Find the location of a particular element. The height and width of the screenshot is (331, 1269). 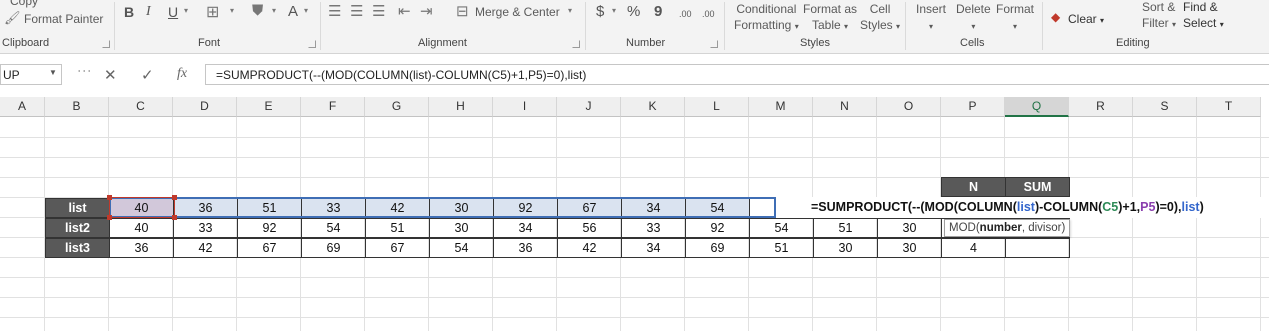

column-header: O is located at coordinates (909, 107).